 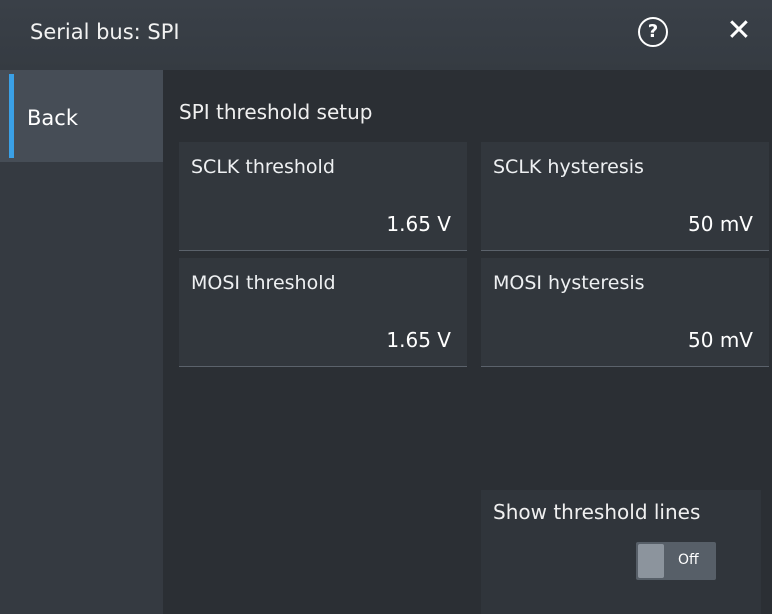 What do you see at coordinates (625, 196) in the screenshot?
I see `sclk-hysteresis-field: SCLK hysteresis 50 mV` at bounding box center [625, 196].